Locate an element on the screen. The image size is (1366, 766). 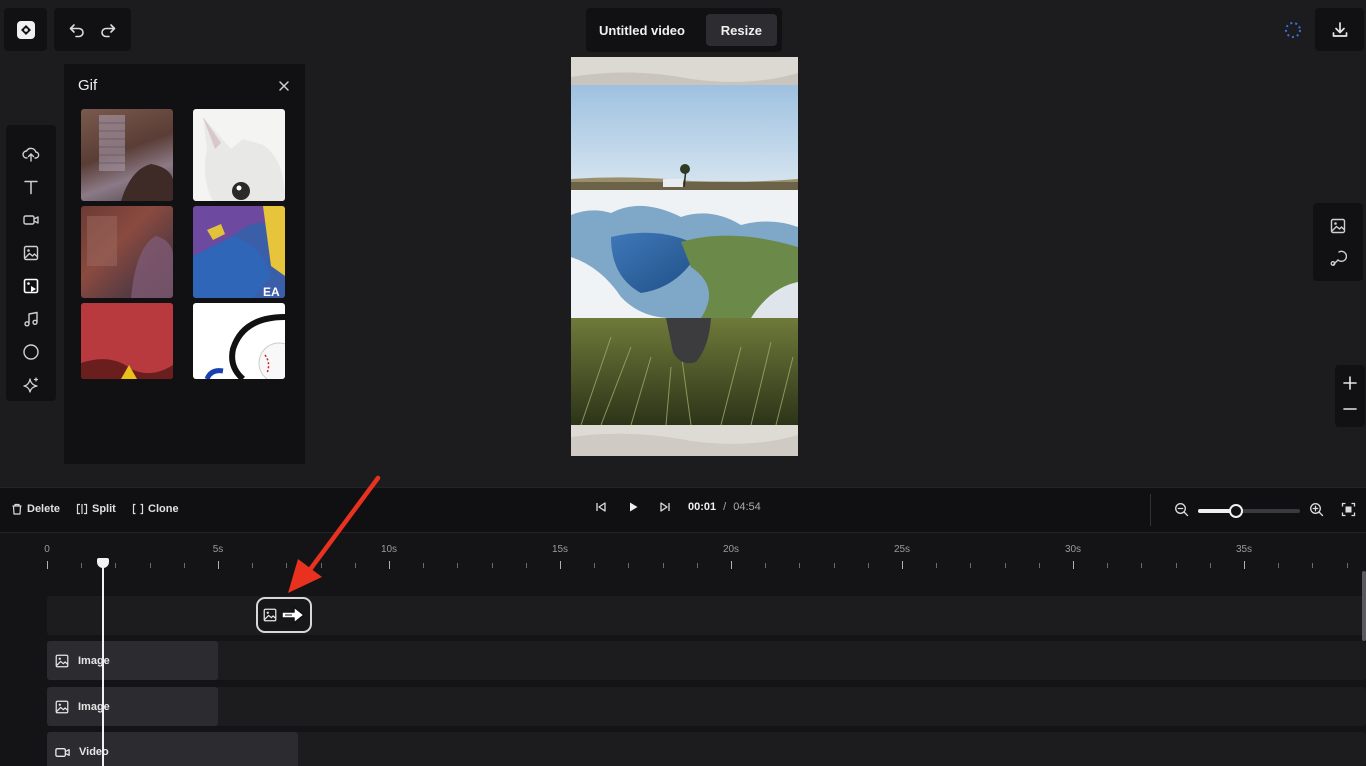
gif-panel-title: Gif is located at coordinates (88, 85).